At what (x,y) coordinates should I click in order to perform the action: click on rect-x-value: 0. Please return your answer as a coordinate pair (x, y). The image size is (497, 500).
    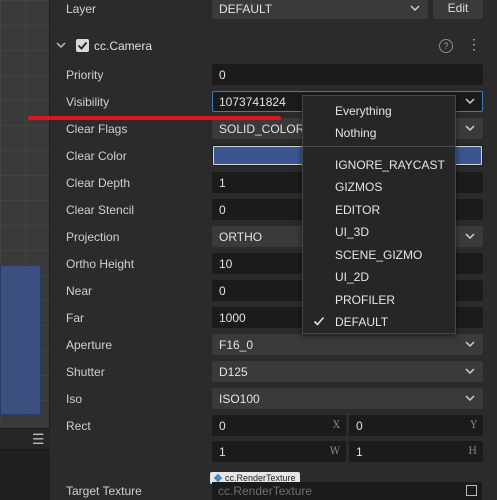
    Looking at the image, I should click on (222, 426).